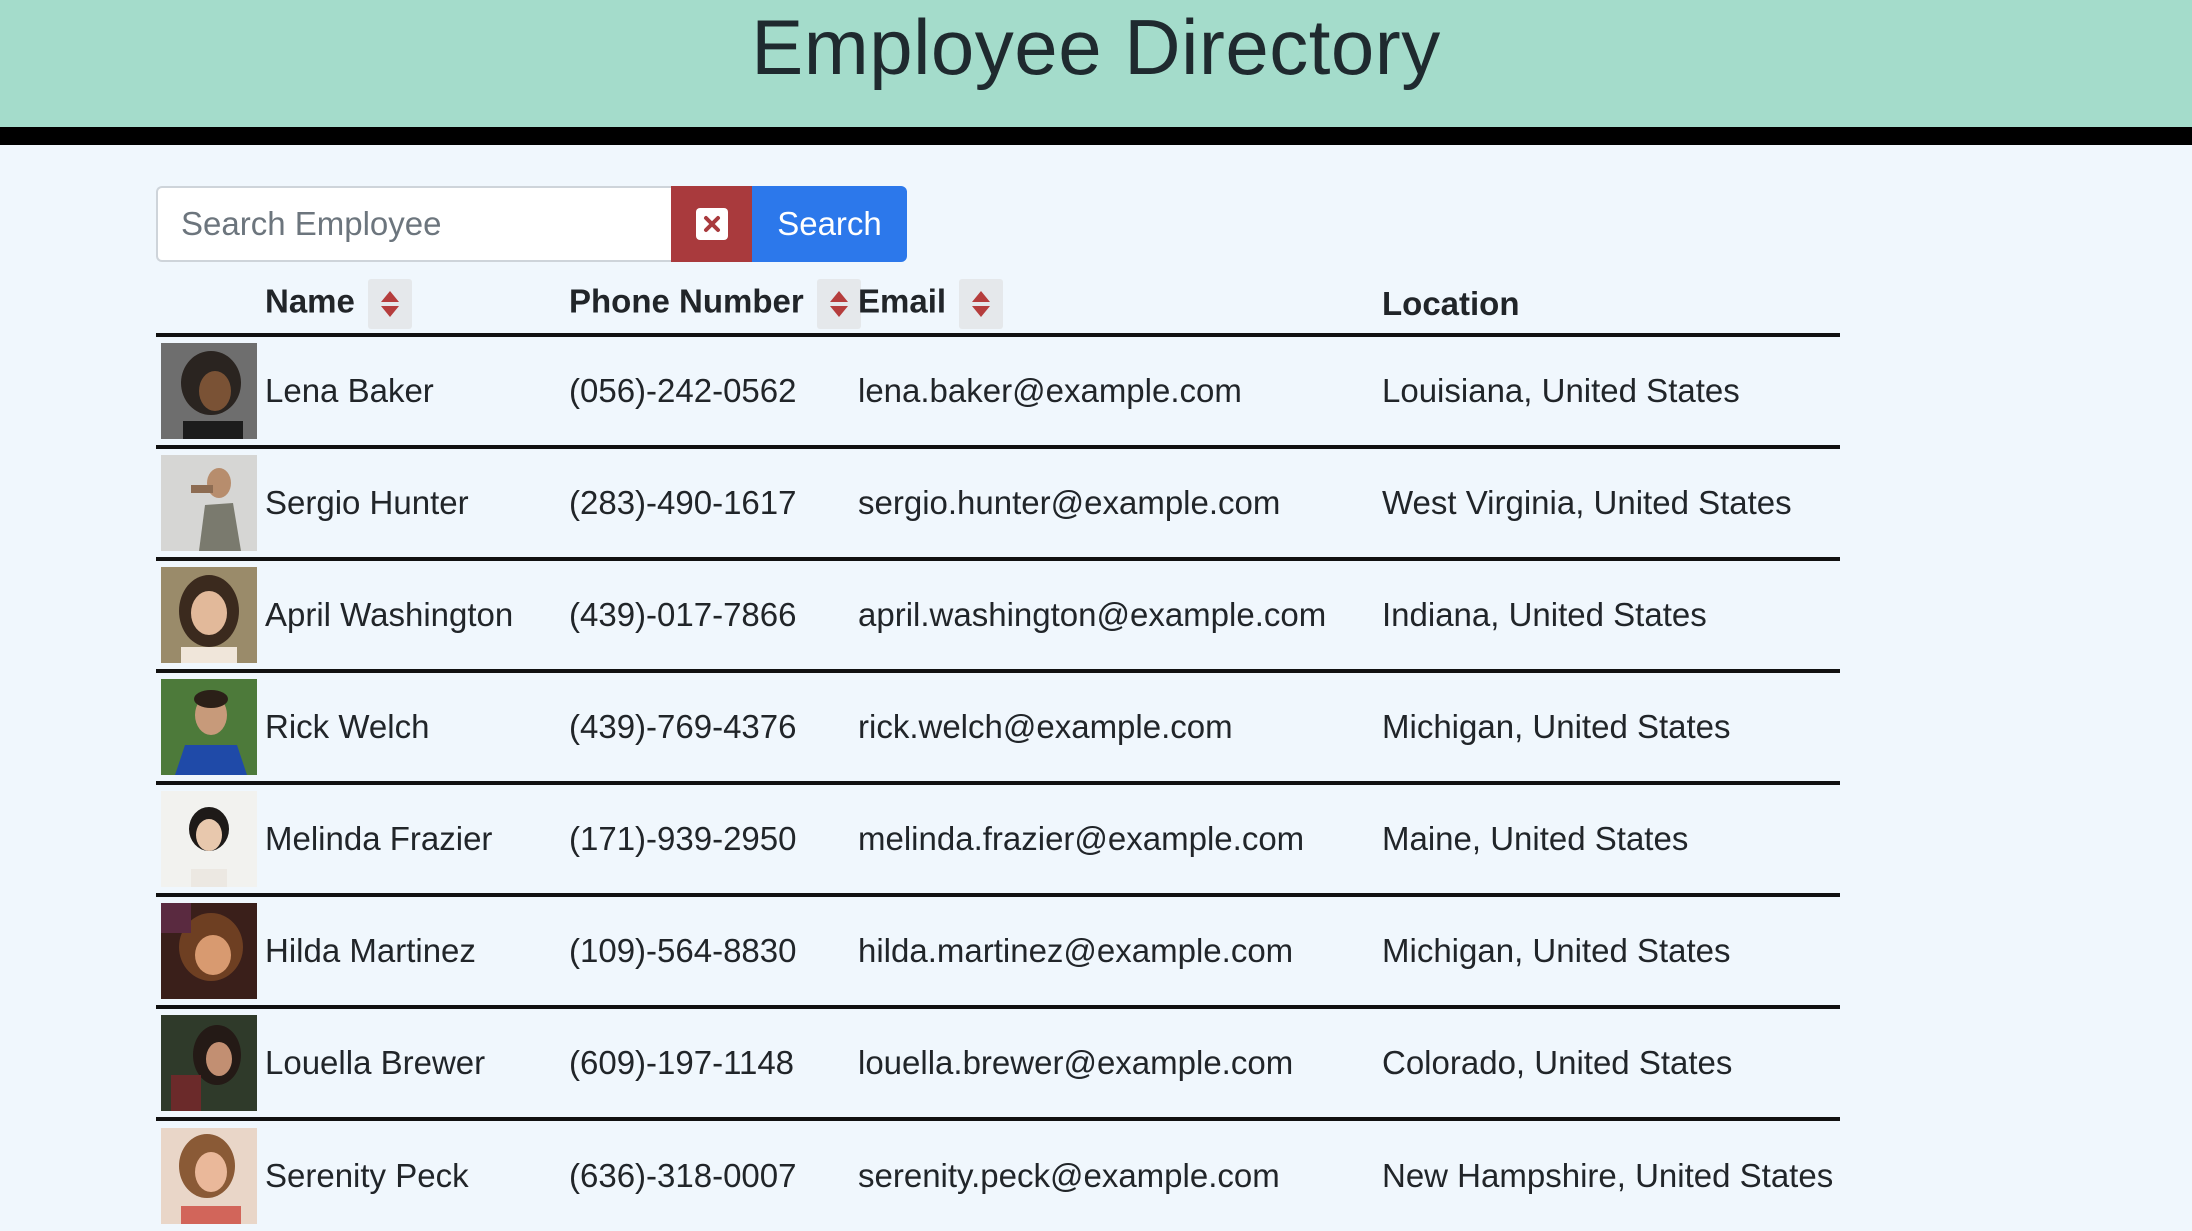 The width and height of the screenshot is (2192, 1231). Describe the element at coordinates (1451, 303) in the screenshot. I see `column-header-label: Location` at that location.